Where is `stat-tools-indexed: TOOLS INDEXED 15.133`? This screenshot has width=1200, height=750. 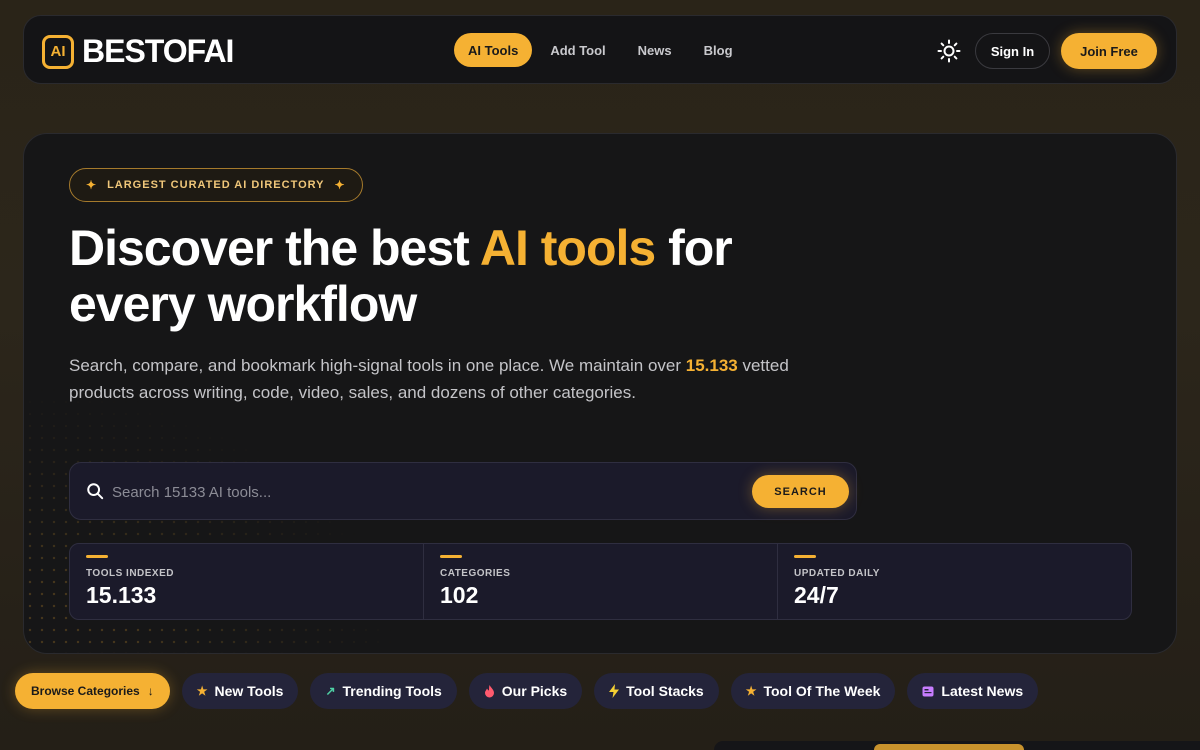 stat-tools-indexed: TOOLS INDEXED 15.133 is located at coordinates (247, 581).